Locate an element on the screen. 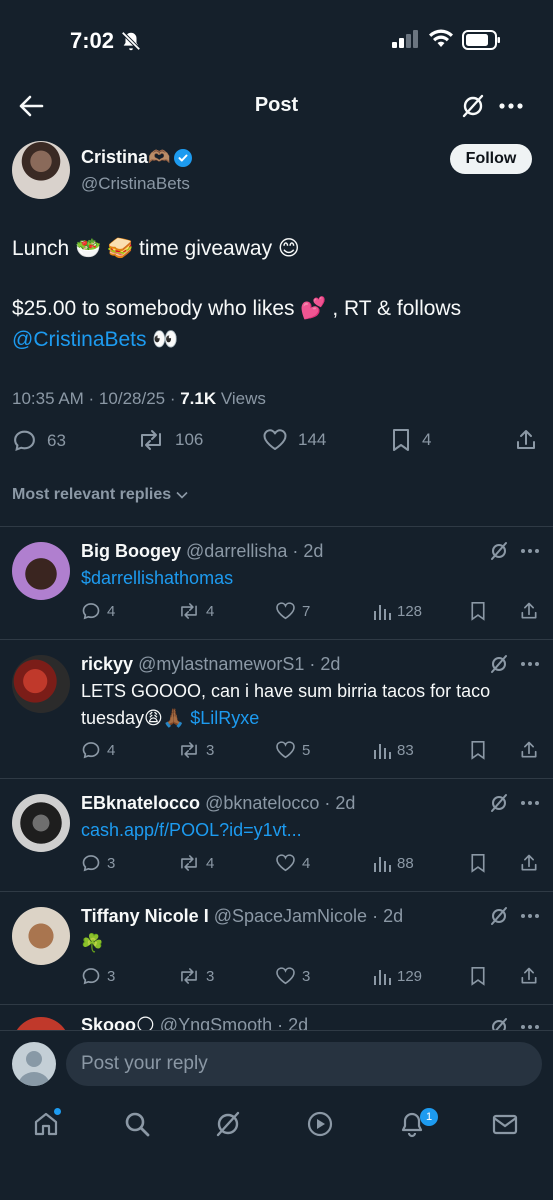 This screenshot has height=1200, width=553. reply-link: $LilRyxe is located at coordinates (224, 718).